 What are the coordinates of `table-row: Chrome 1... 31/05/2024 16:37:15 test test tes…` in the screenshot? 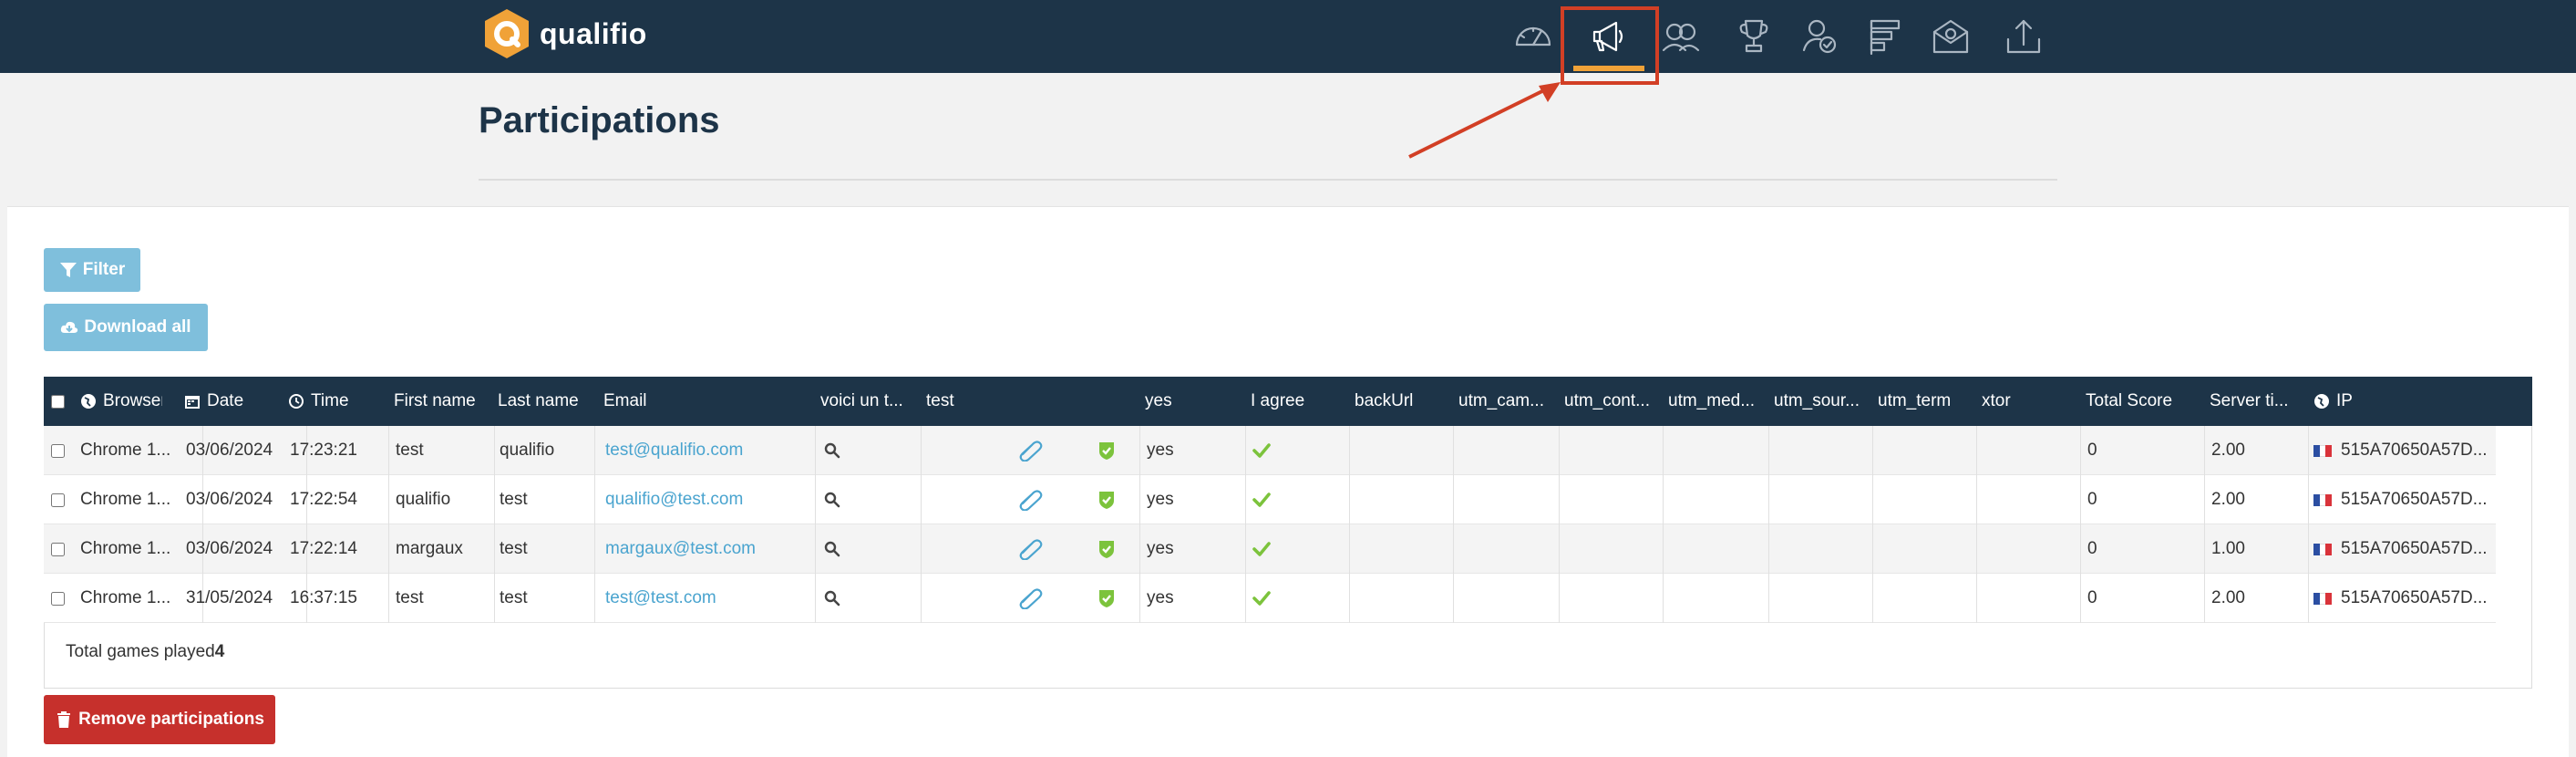 It's located at (1270, 598).